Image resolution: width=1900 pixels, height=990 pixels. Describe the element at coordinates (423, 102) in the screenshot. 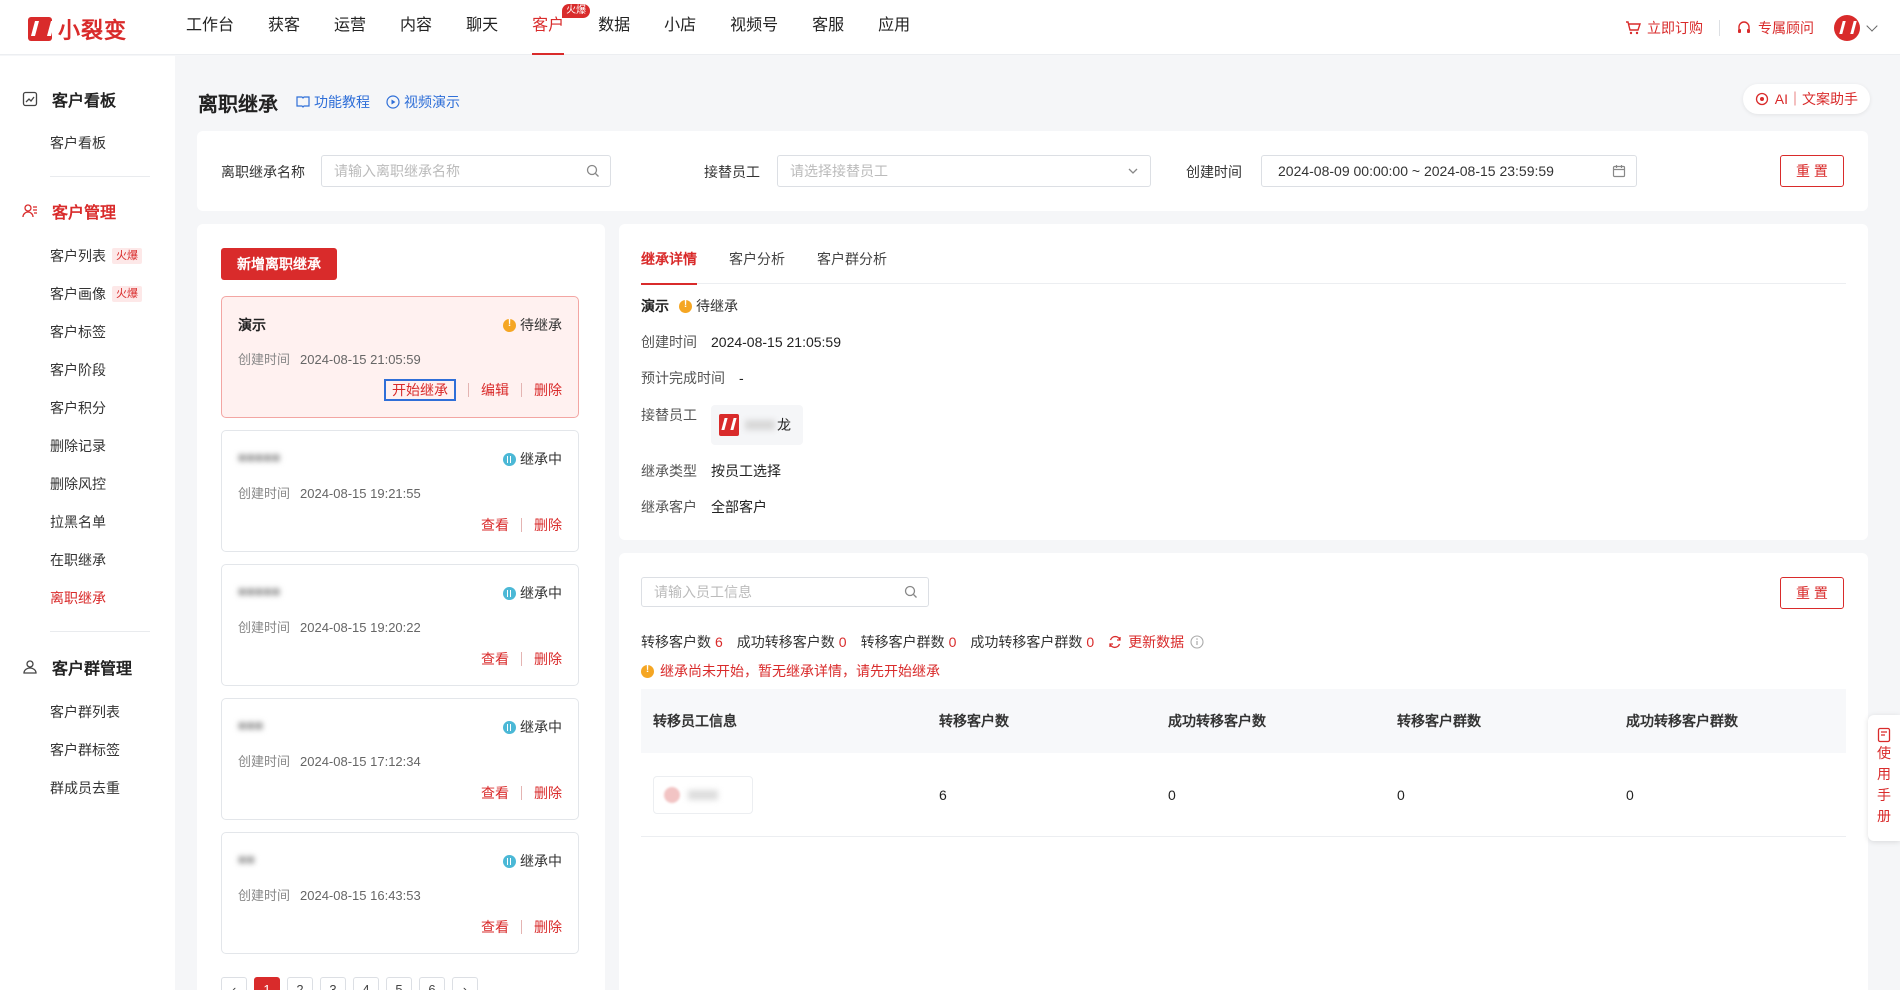

I see `video-link: 视频演示` at that location.